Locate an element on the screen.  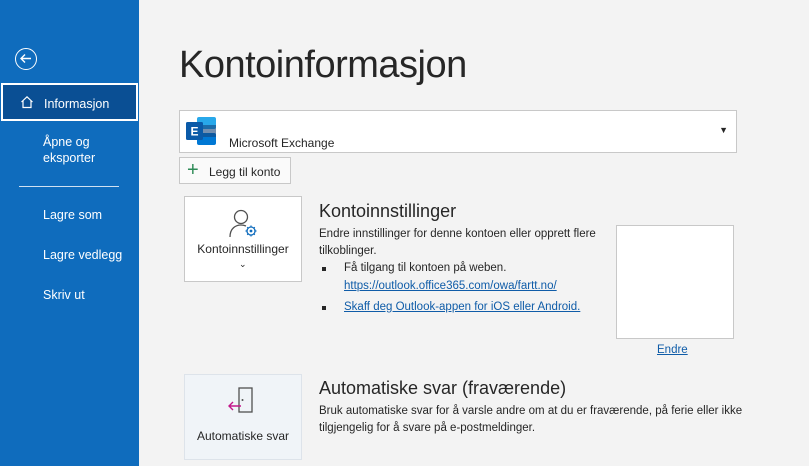
sidebar-item-open-export: Åpne og eksporter is located at coordinates (69, 152).